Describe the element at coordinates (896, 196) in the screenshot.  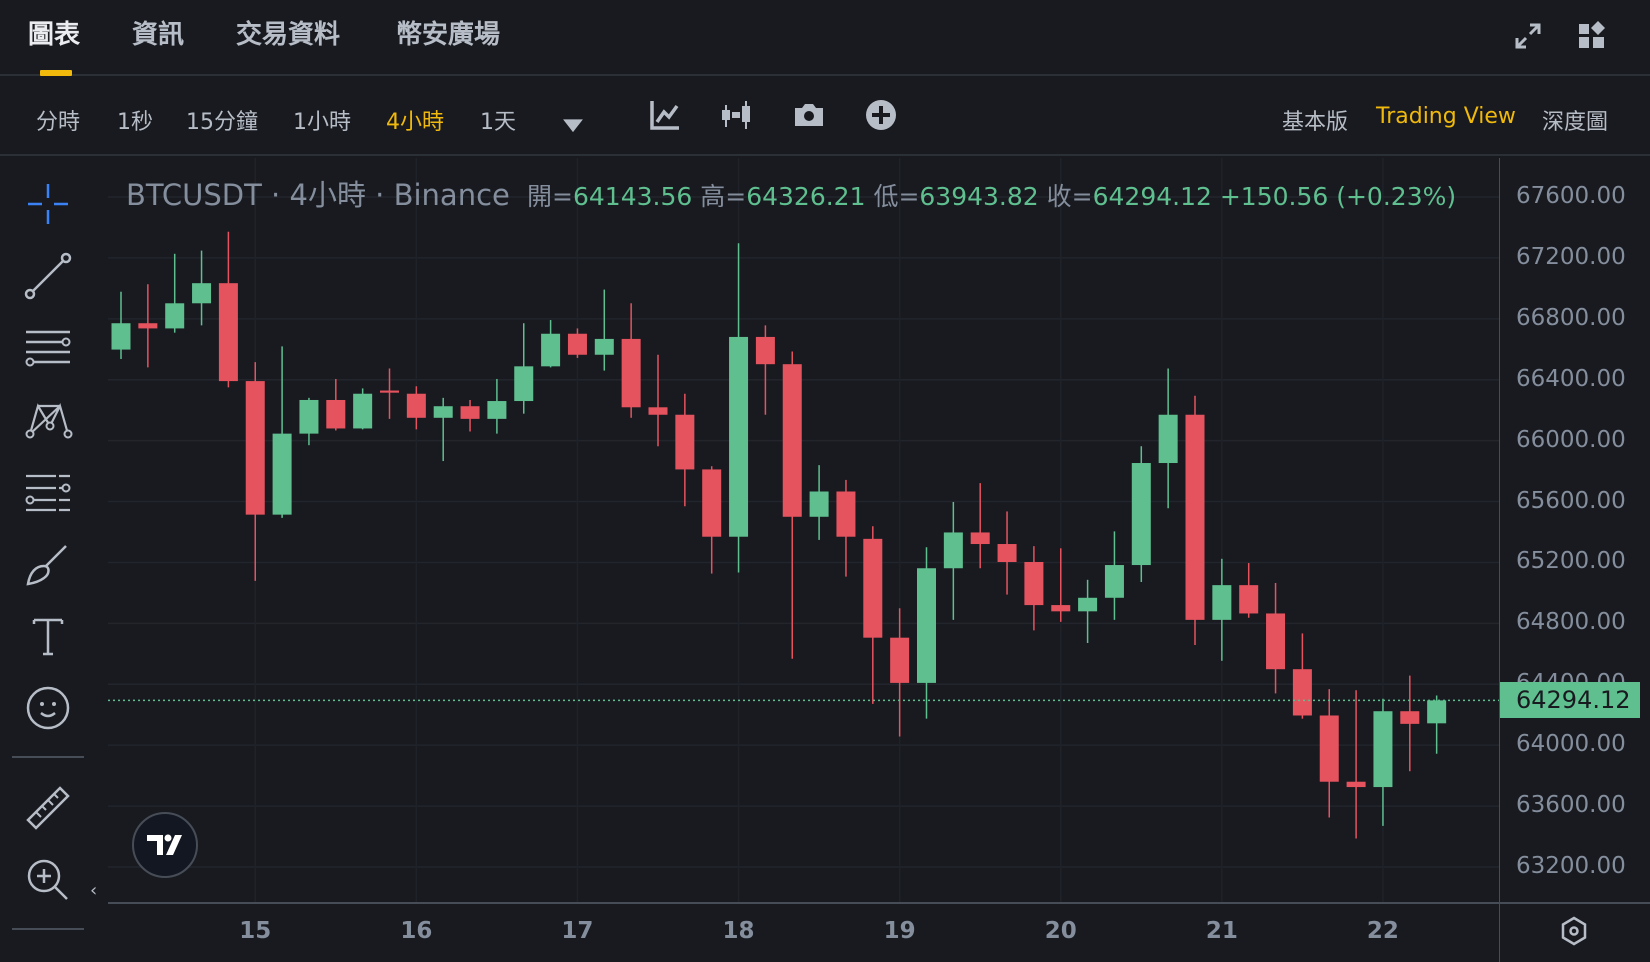
I see `low-label: 低=` at that location.